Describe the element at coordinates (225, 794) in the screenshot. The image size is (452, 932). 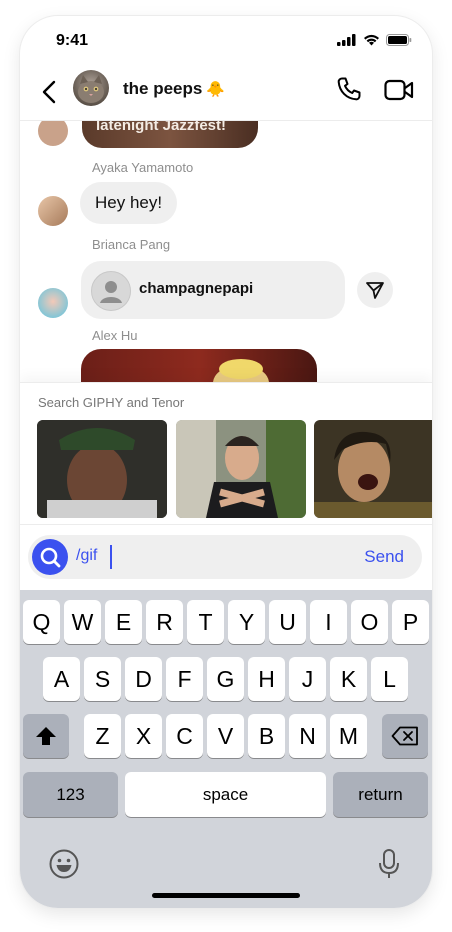
I see `space-key: space` at that location.